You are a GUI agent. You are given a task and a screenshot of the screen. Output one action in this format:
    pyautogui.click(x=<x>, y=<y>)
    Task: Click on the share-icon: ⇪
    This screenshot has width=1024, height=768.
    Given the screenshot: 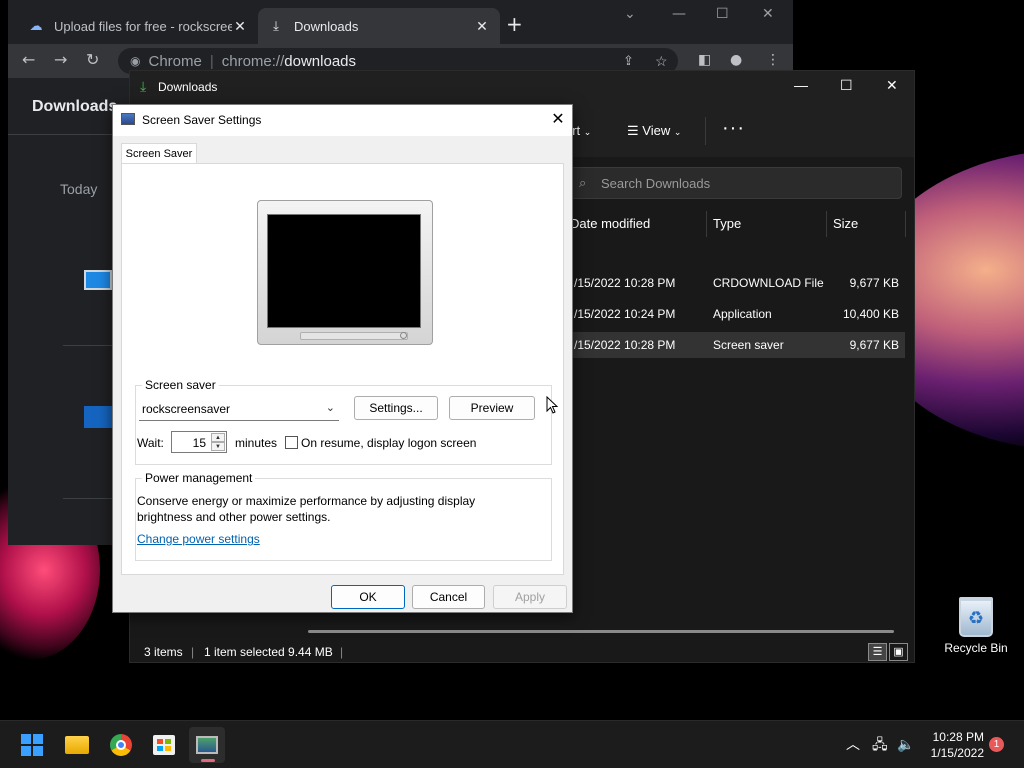 What is the action you would take?
    pyautogui.click(x=628, y=61)
    